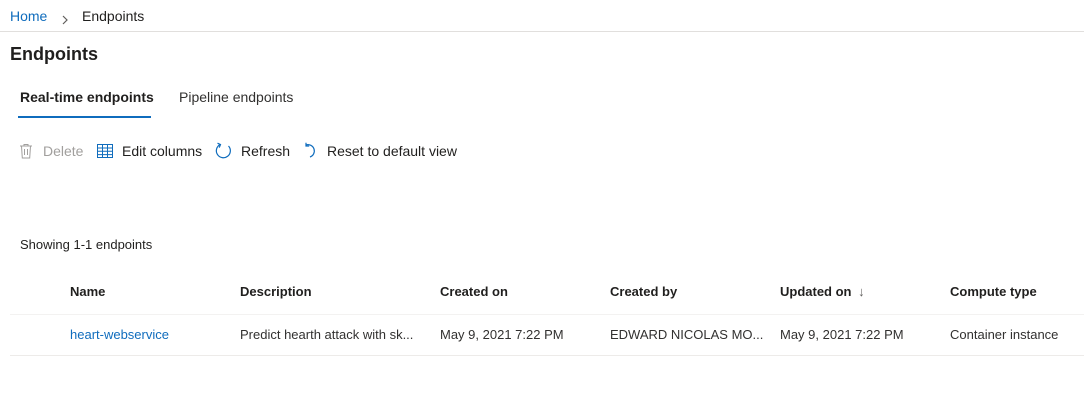 The width and height of the screenshot is (1084, 418). What do you see at coordinates (119, 334) in the screenshot?
I see `endpoint-name-link: heart-webservice` at bounding box center [119, 334].